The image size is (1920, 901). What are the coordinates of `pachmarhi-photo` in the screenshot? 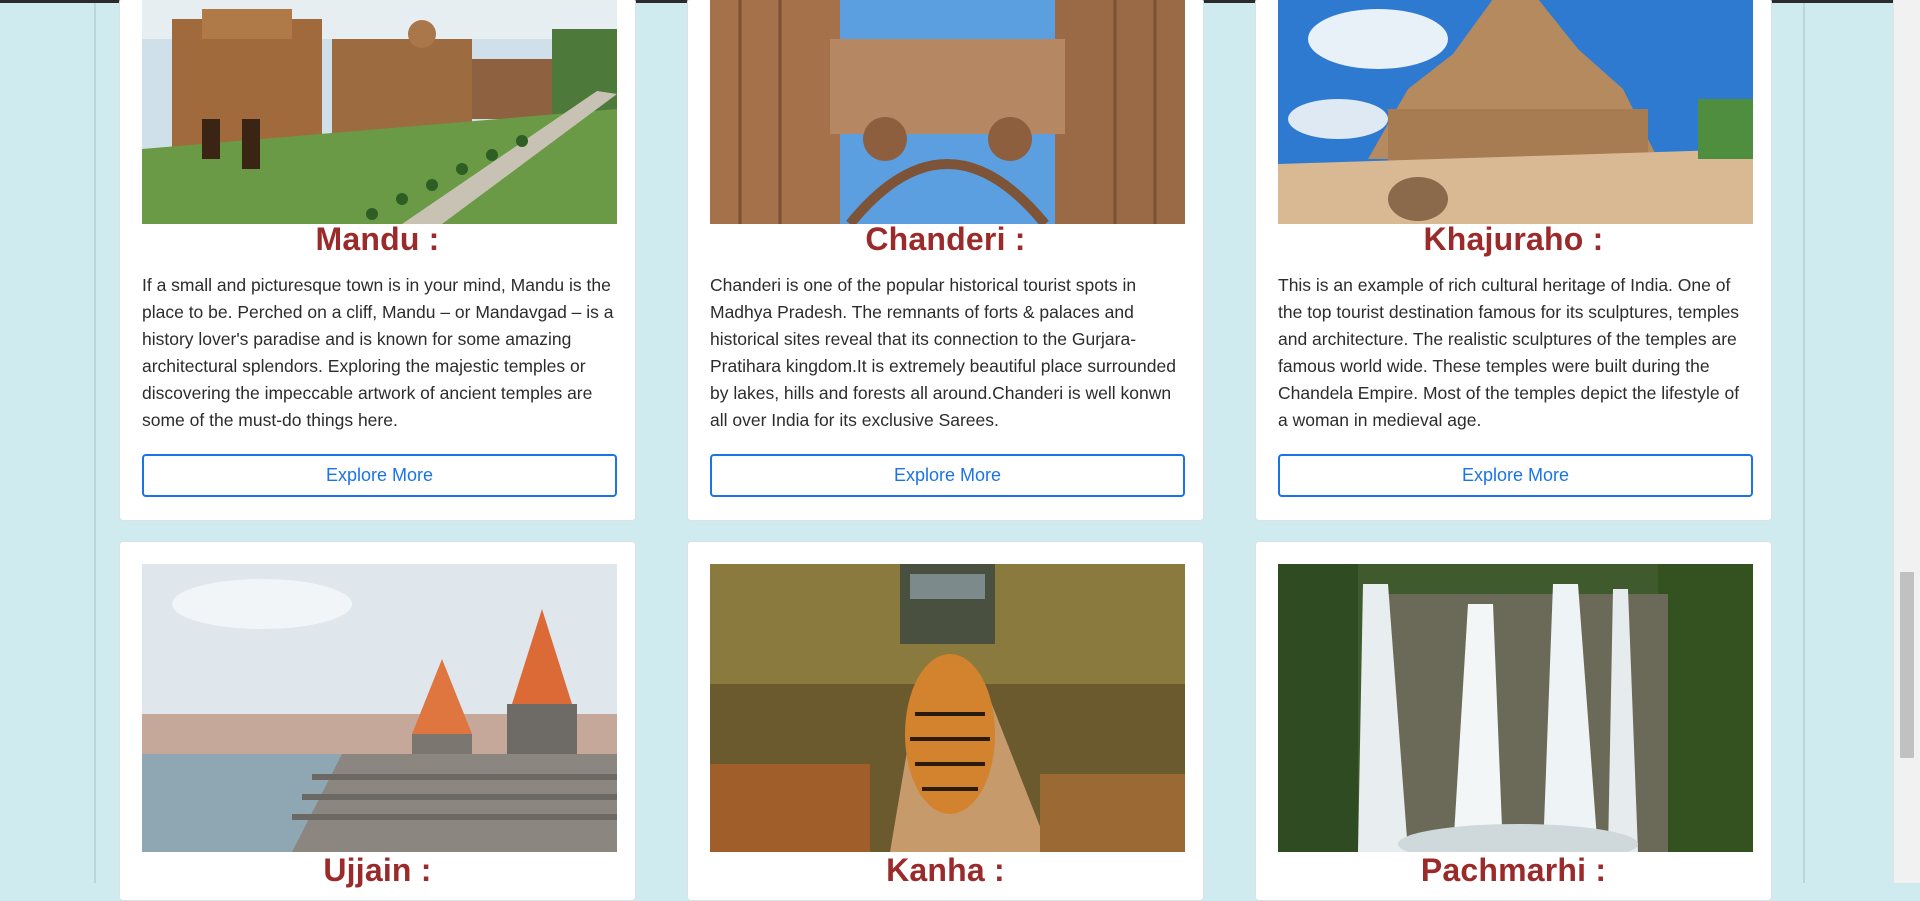 It's located at (1515, 708).